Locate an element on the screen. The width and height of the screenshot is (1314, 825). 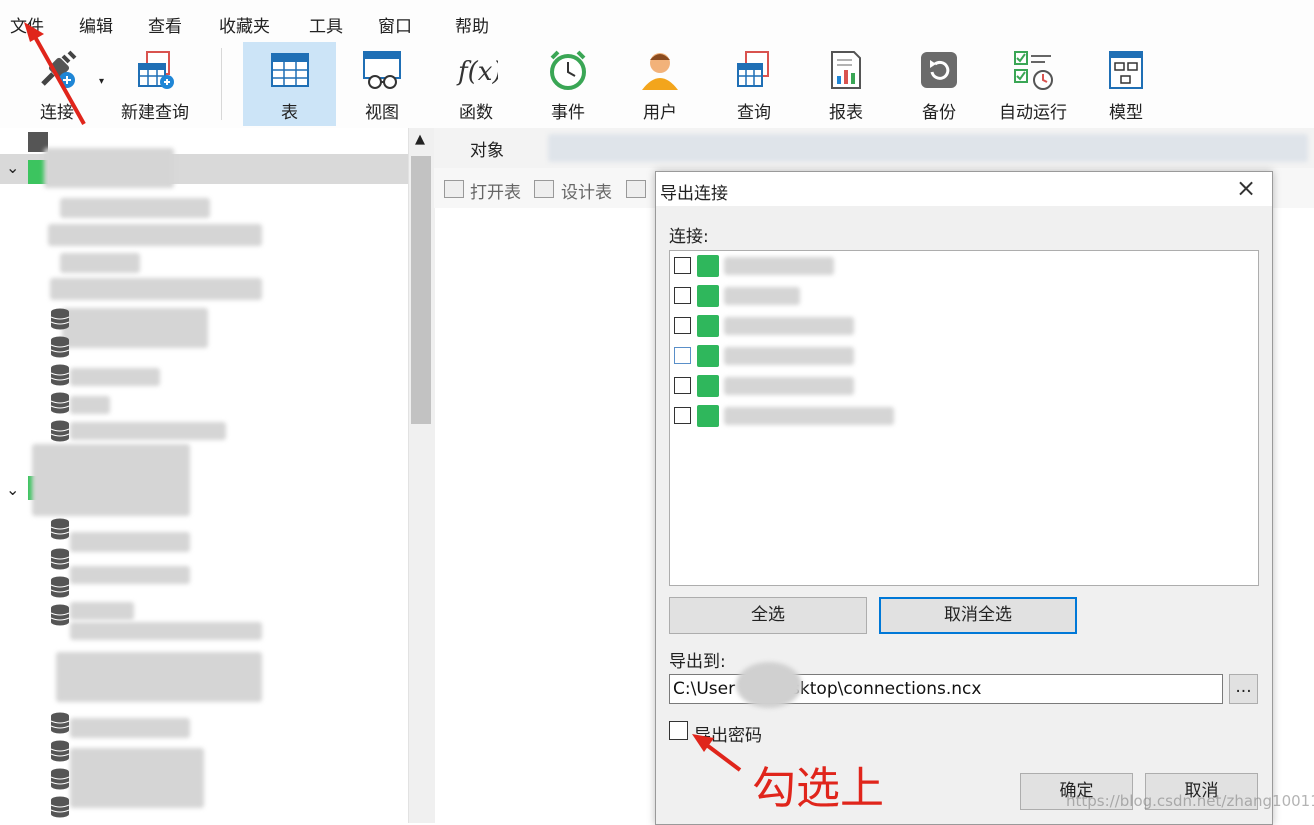
redacted-username is located at coordinates (769, 685).